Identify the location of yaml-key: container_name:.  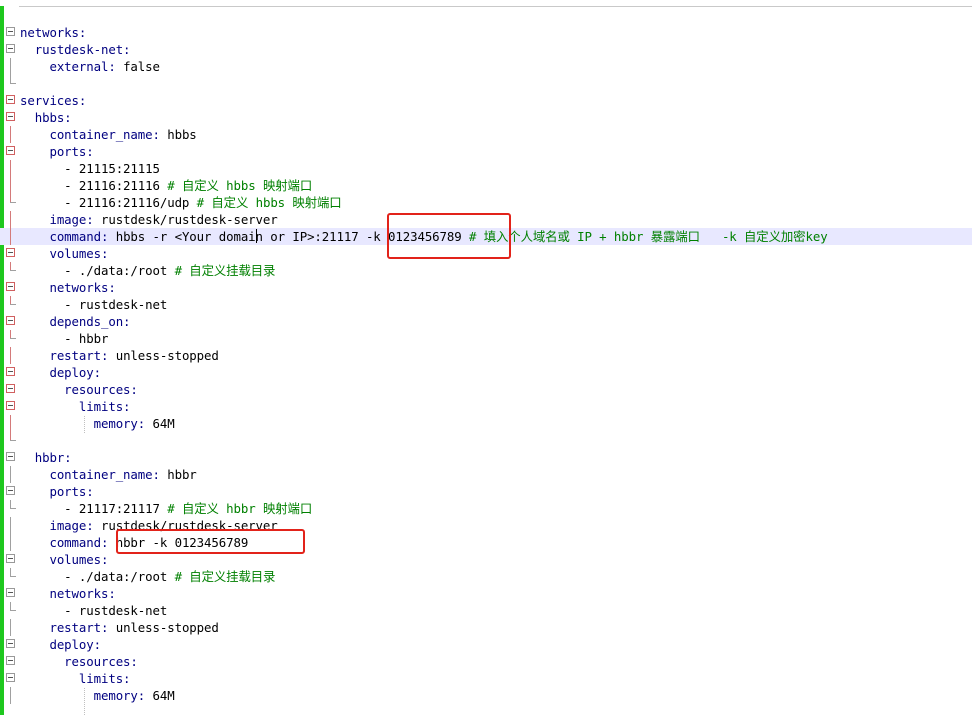
(108, 134).